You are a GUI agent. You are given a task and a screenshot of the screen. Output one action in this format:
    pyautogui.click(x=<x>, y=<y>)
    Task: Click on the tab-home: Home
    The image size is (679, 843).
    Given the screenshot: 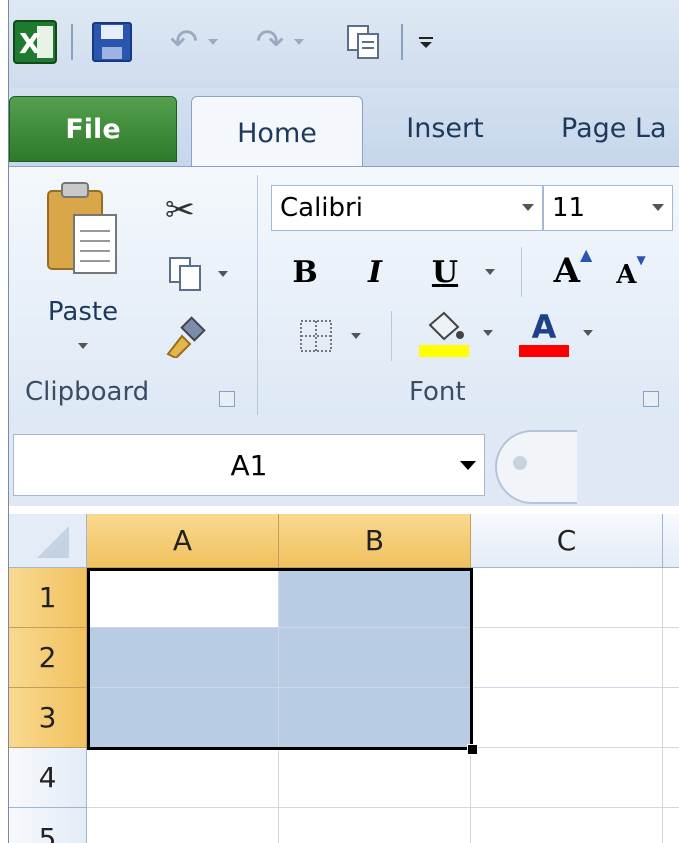 What is the action you would take?
    pyautogui.click(x=277, y=132)
    